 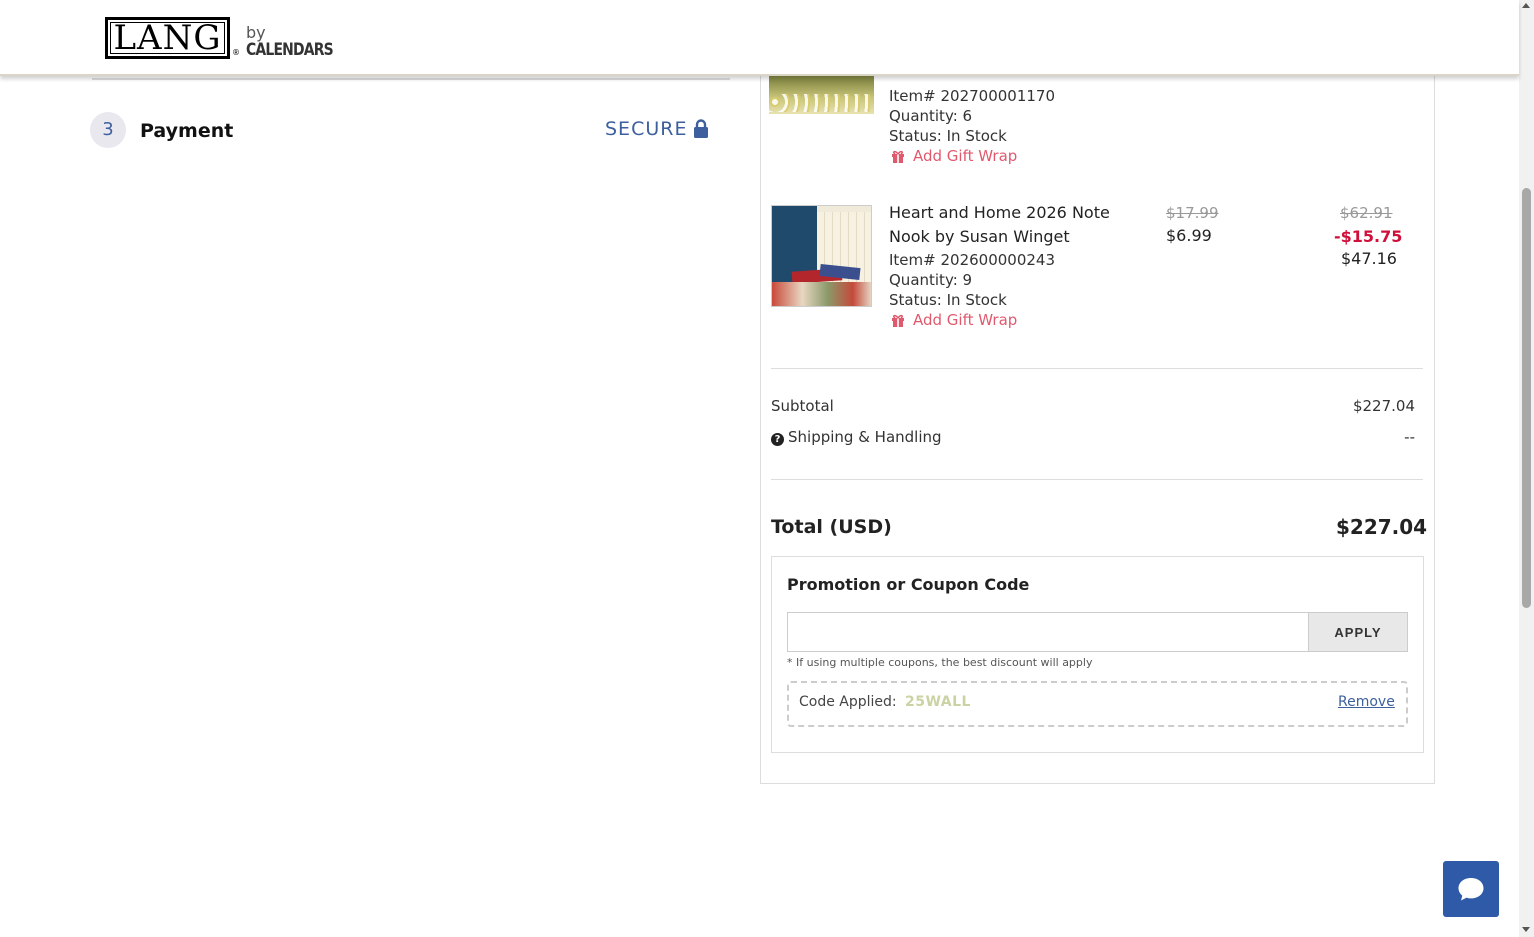 I want to click on subtotal-value: $227.04, so click(x=1383, y=406).